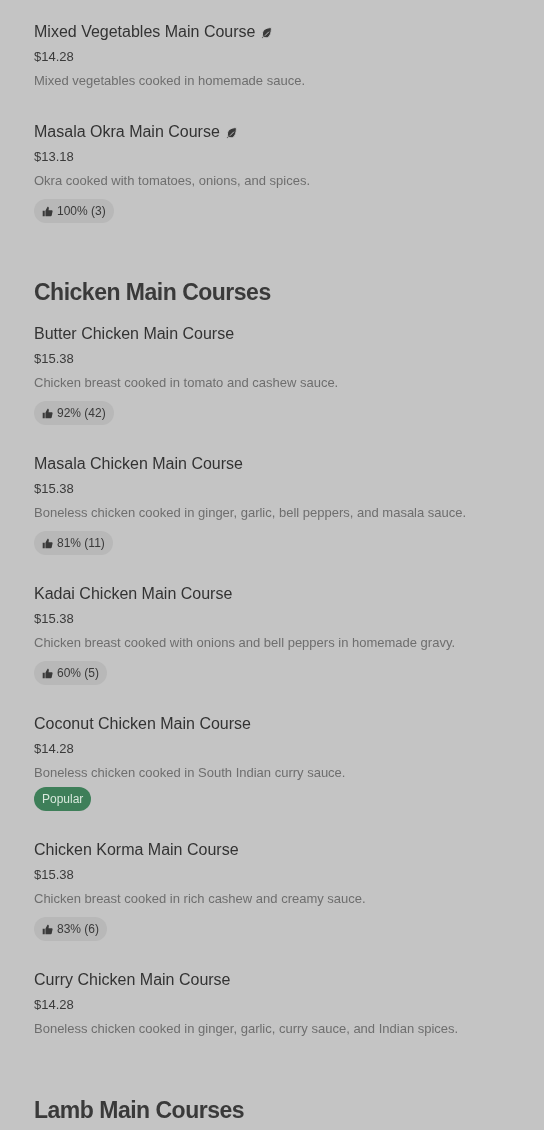 This screenshot has height=1130, width=544. What do you see at coordinates (187, 383) in the screenshot?
I see `dish-description: Chicken breast cooked in tomato and cashew sauce.` at bounding box center [187, 383].